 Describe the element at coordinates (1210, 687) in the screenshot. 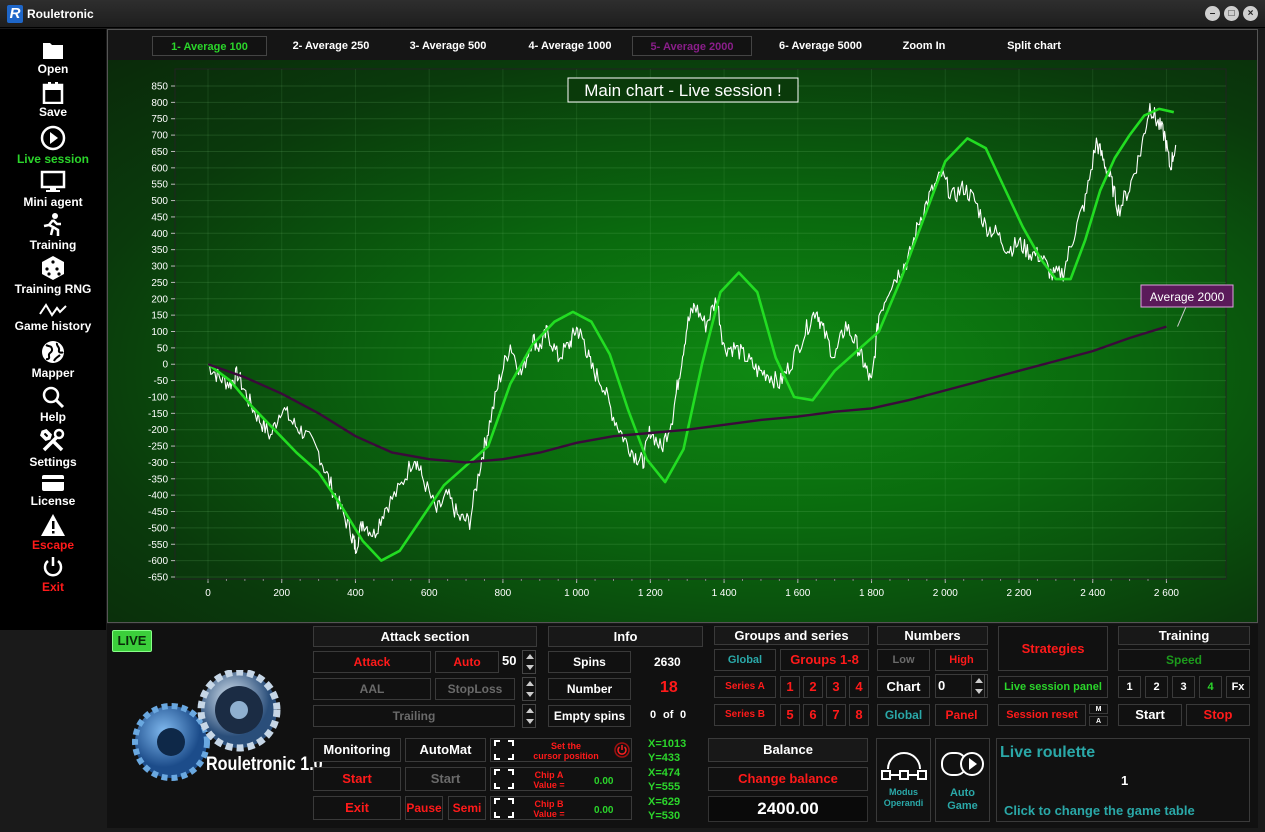

I see `speed-4-button: 4` at that location.